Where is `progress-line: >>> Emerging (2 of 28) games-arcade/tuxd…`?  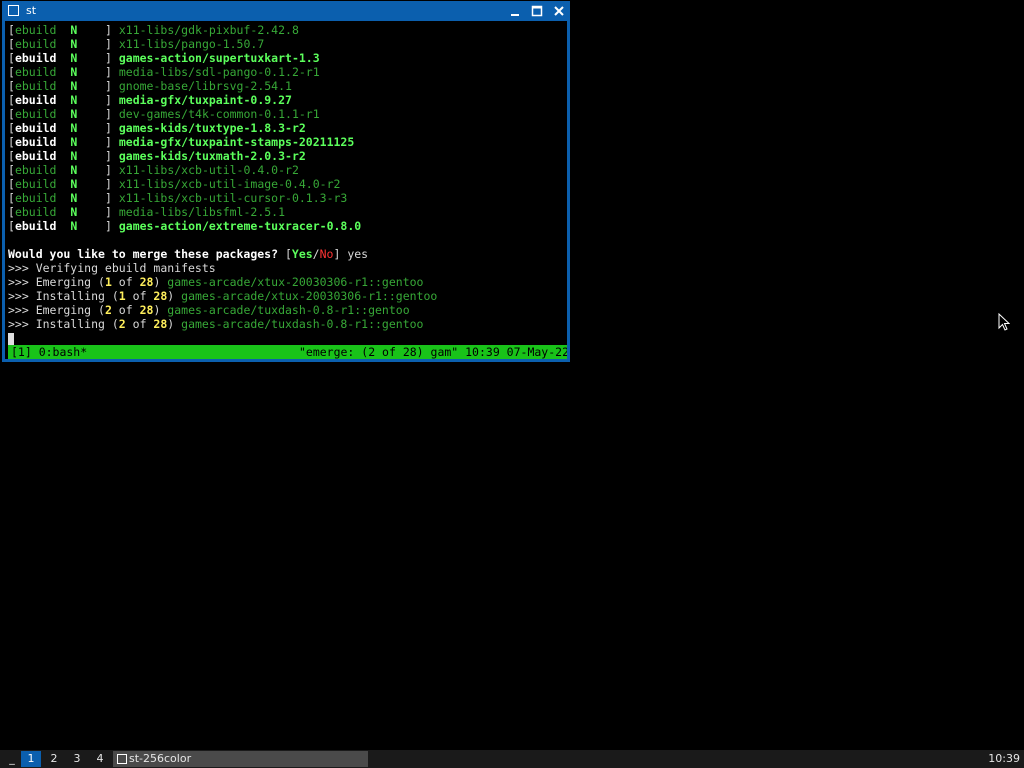 progress-line: >>> Emerging (2 of 28) games-arcade/tuxd… is located at coordinates (222, 310).